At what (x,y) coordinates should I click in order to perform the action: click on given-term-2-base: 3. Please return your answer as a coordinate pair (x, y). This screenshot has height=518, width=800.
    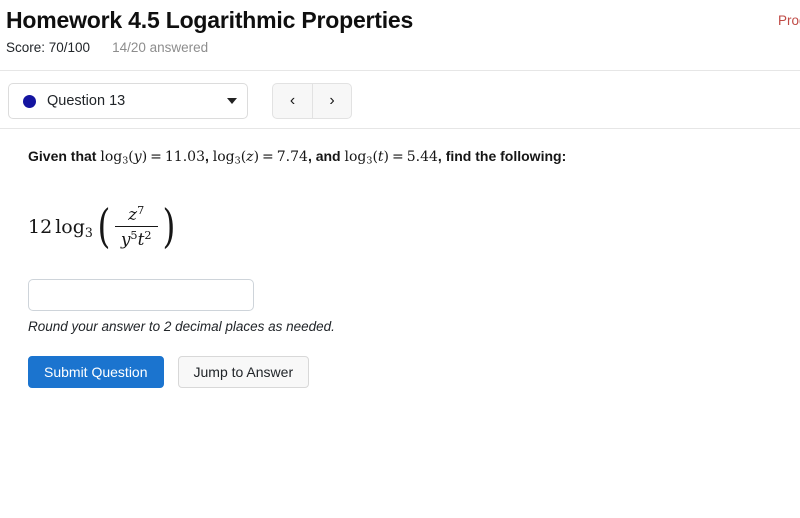
    Looking at the image, I should click on (237, 161).